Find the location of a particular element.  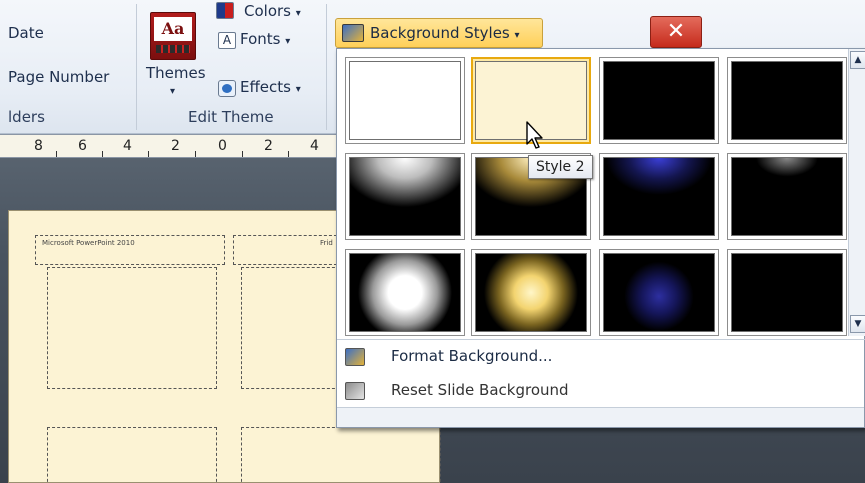

close-button: ✕ is located at coordinates (676, 32).